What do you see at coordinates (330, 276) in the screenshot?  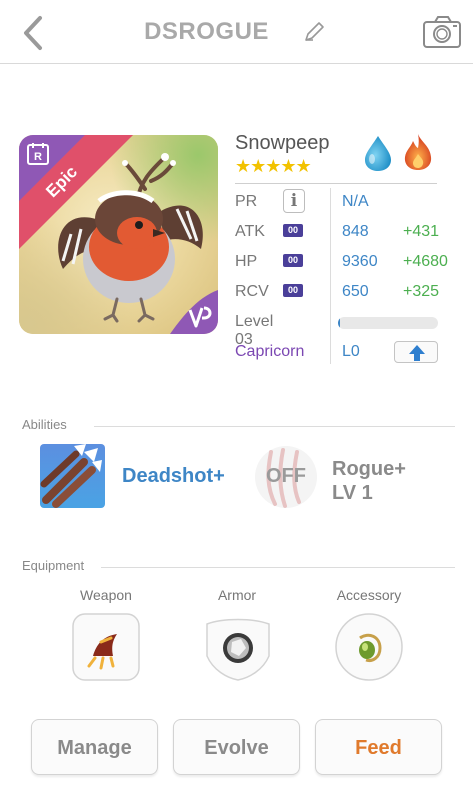 I see `stats-column-divider` at bounding box center [330, 276].